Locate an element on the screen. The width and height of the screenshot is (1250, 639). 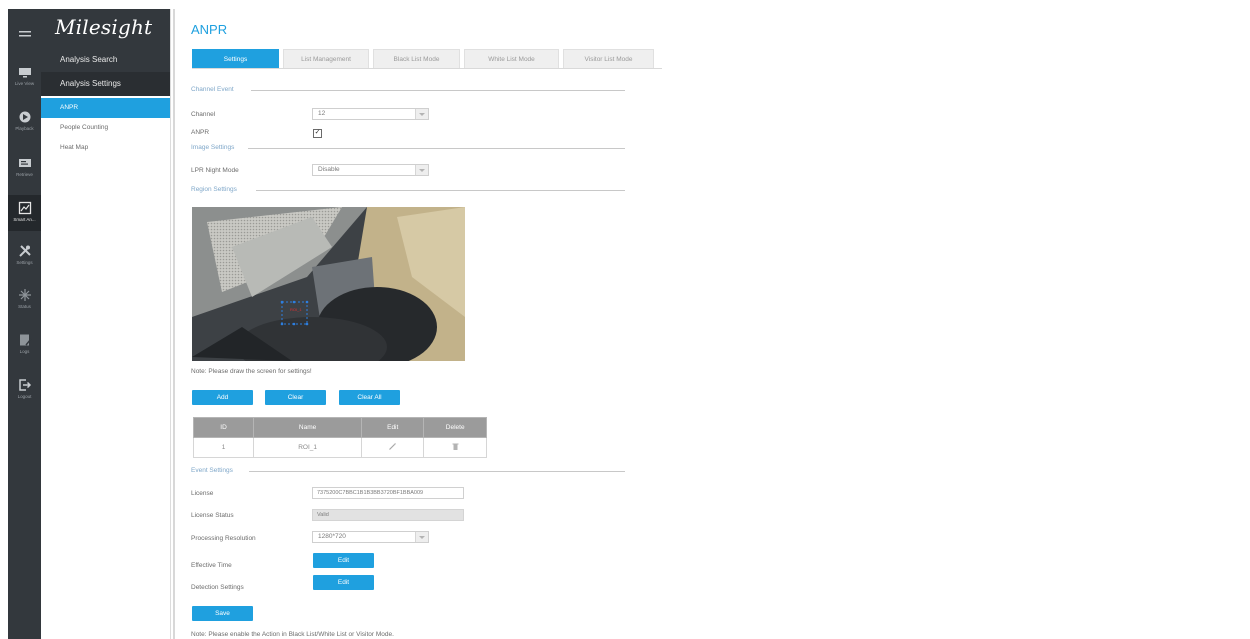
camera-preview: ROI_1 is located at coordinates (328, 284).